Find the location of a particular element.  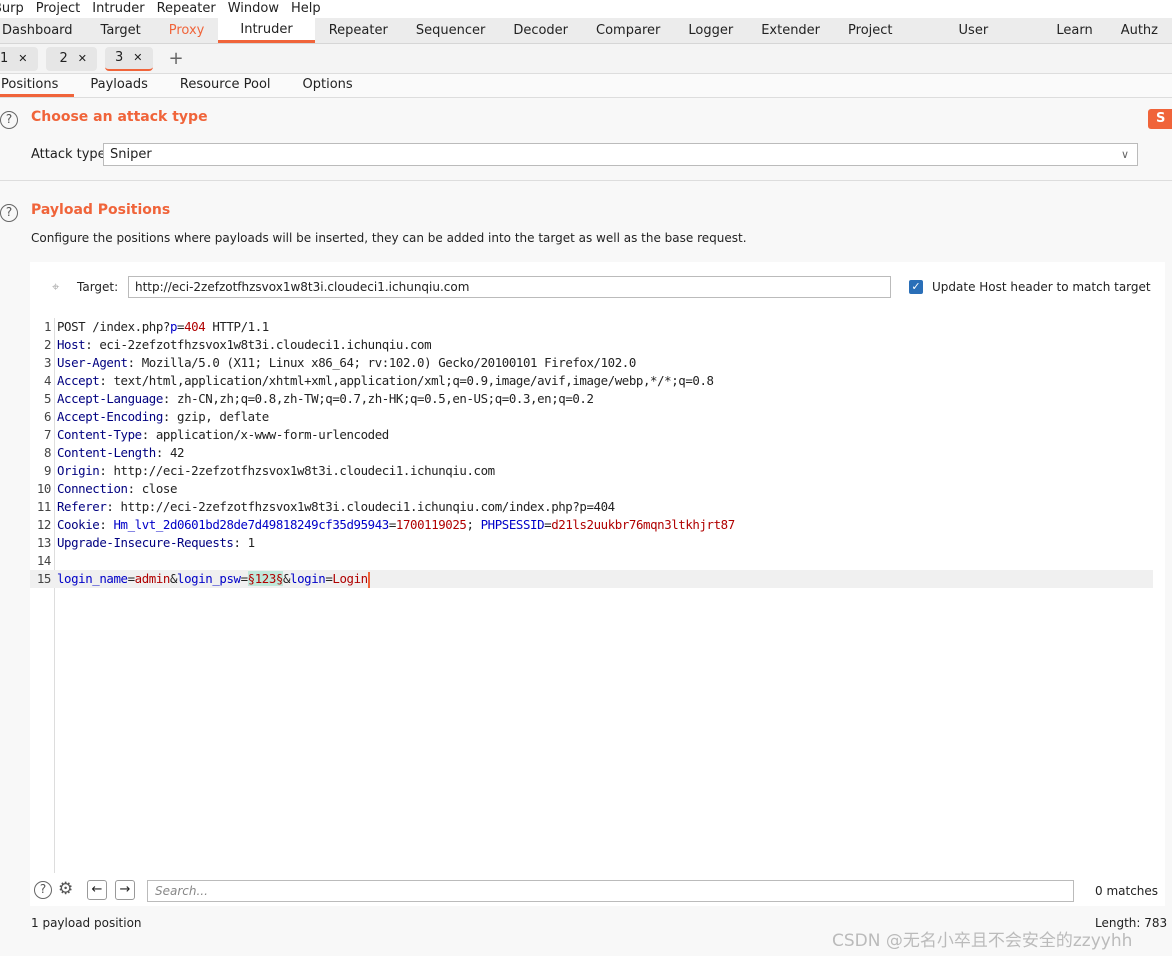

line-number: 6 is located at coordinates (47, 416).